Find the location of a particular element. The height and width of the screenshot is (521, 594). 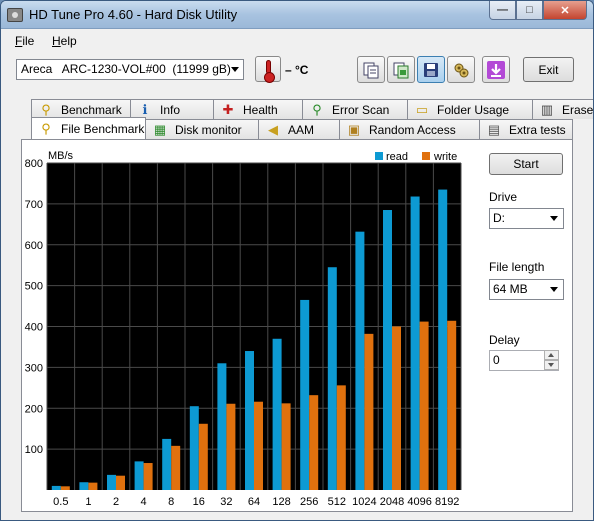

random-access-icon: ▣ is located at coordinates (354, 129).